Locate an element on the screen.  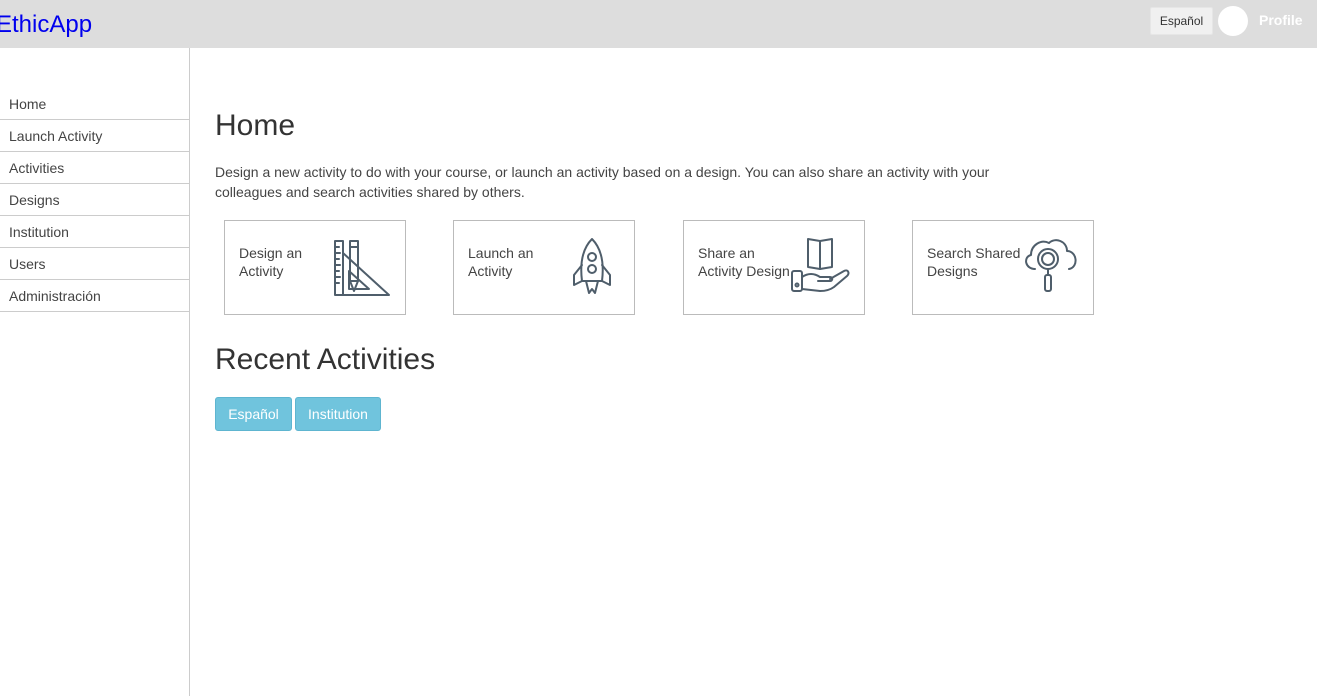
avatar is located at coordinates (1233, 21).